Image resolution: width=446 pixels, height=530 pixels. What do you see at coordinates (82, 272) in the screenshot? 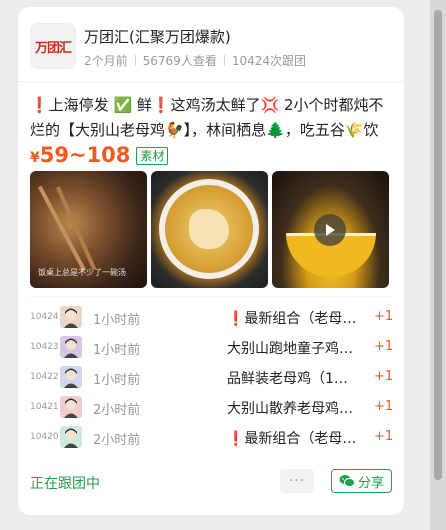
I see `photo-caption: 饭桌上总是不少了一碗汤` at bounding box center [82, 272].